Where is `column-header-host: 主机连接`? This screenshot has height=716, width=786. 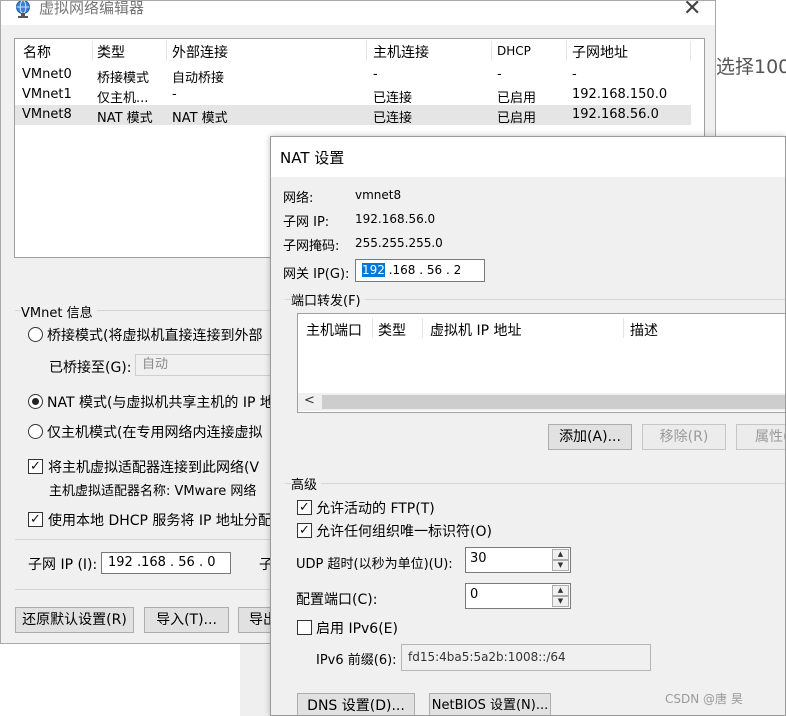 column-header-host: 主机连接 is located at coordinates (401, 52).